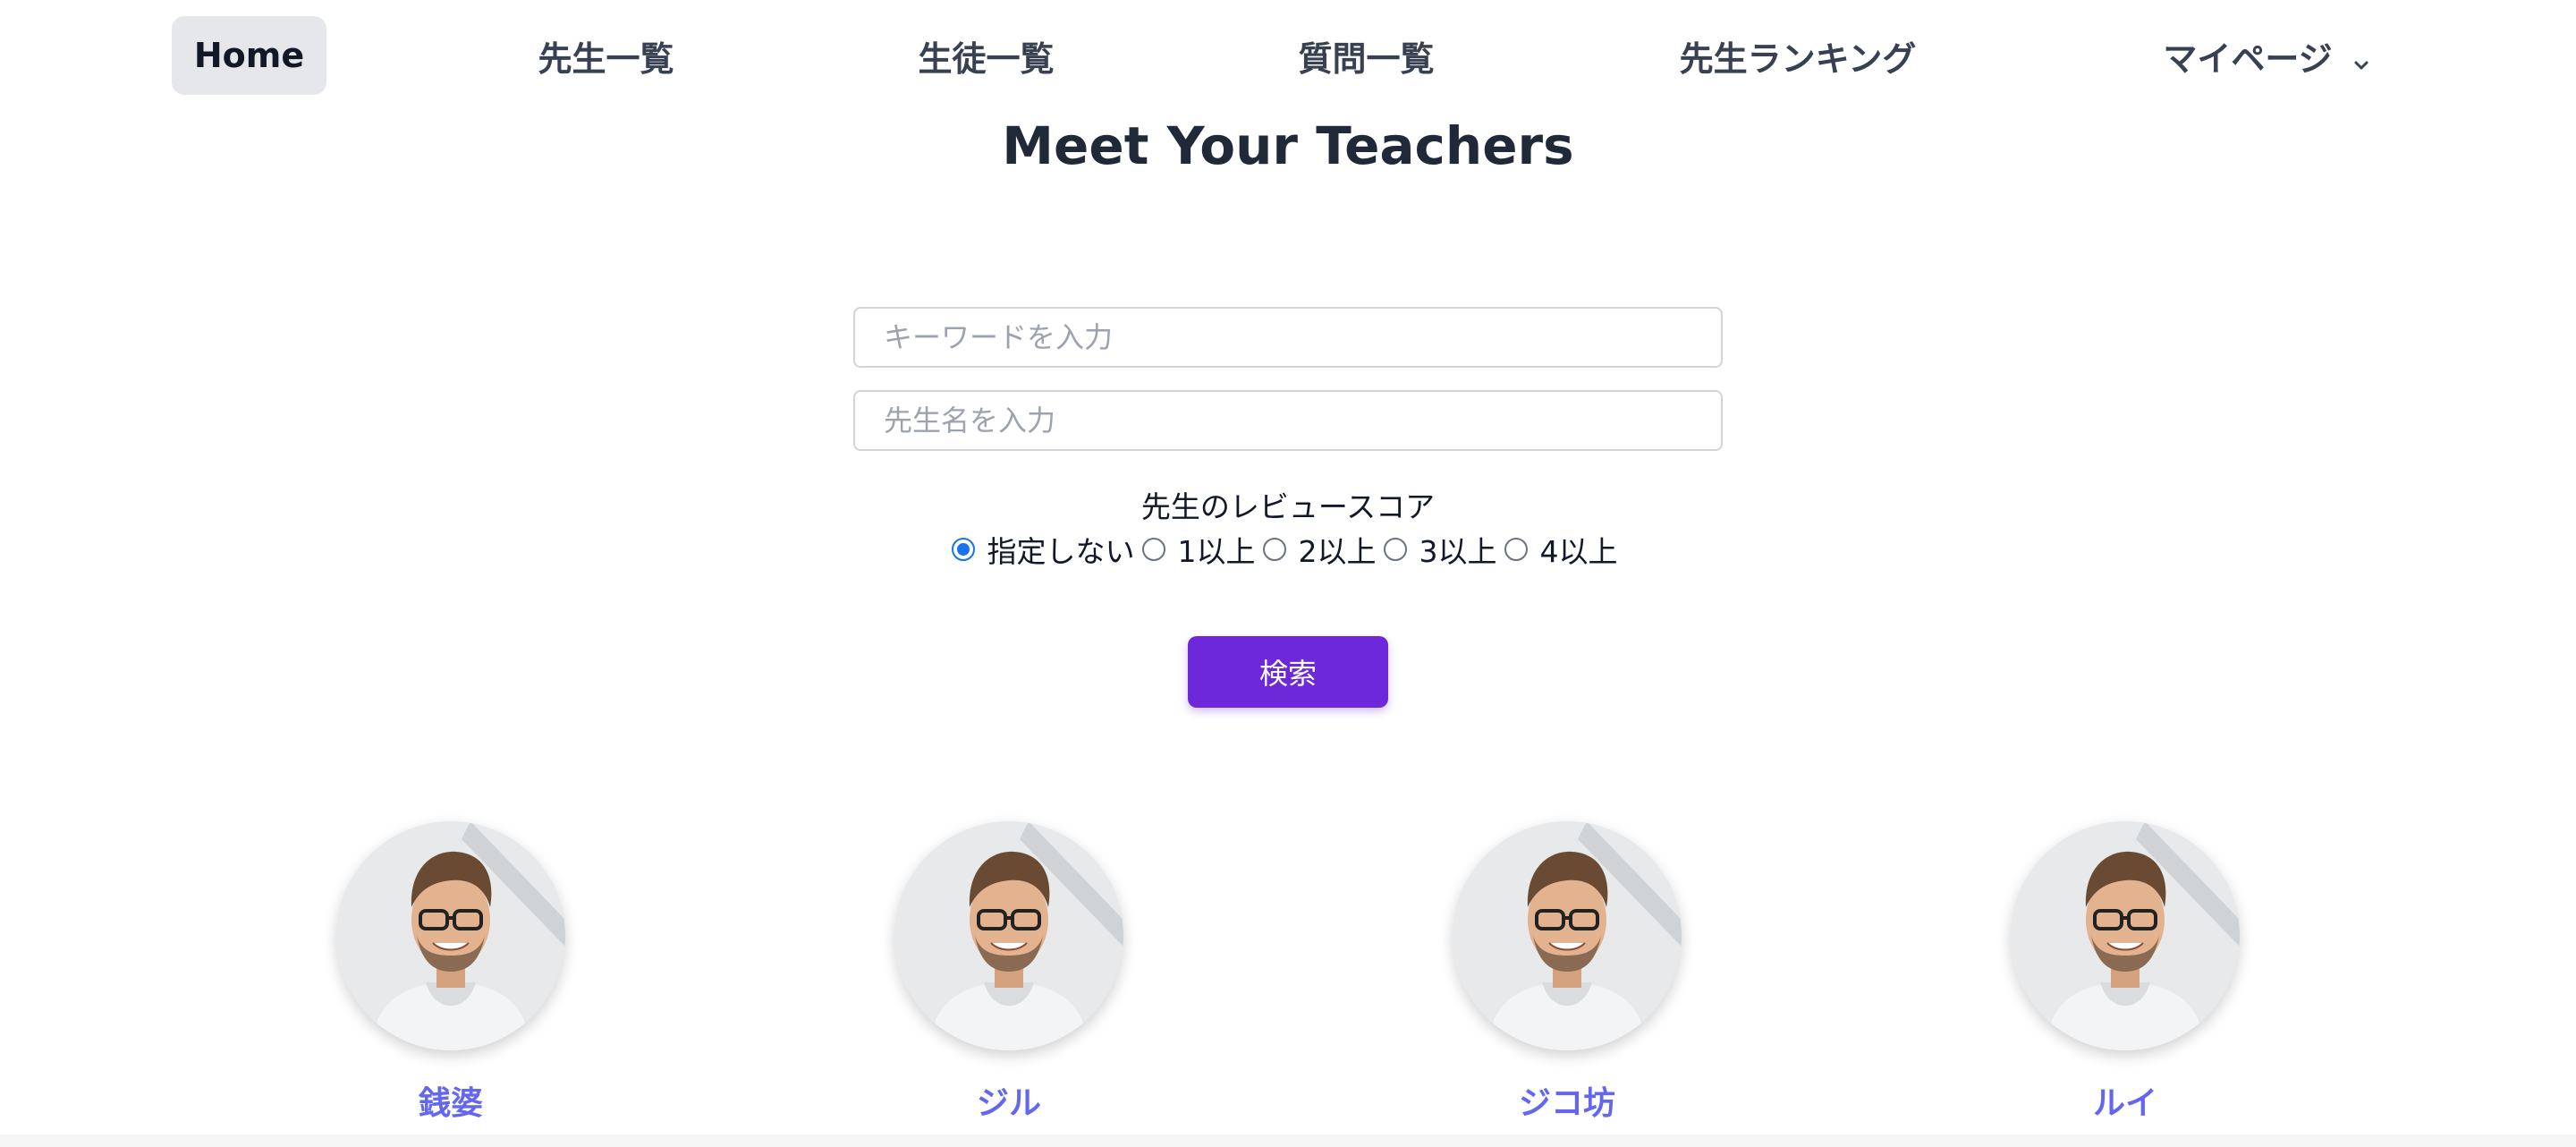 The width and height of the screenshot is (2576, 1147). I want to click on teacher-name: ルイ, so click(2125, 1100).